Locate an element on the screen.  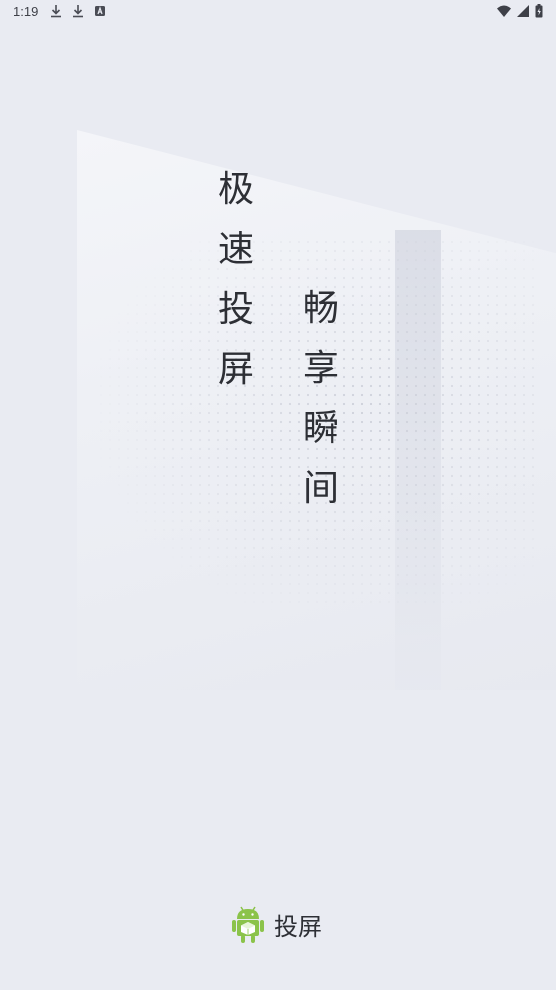
battery-icon is located at coordinates (539, 11).